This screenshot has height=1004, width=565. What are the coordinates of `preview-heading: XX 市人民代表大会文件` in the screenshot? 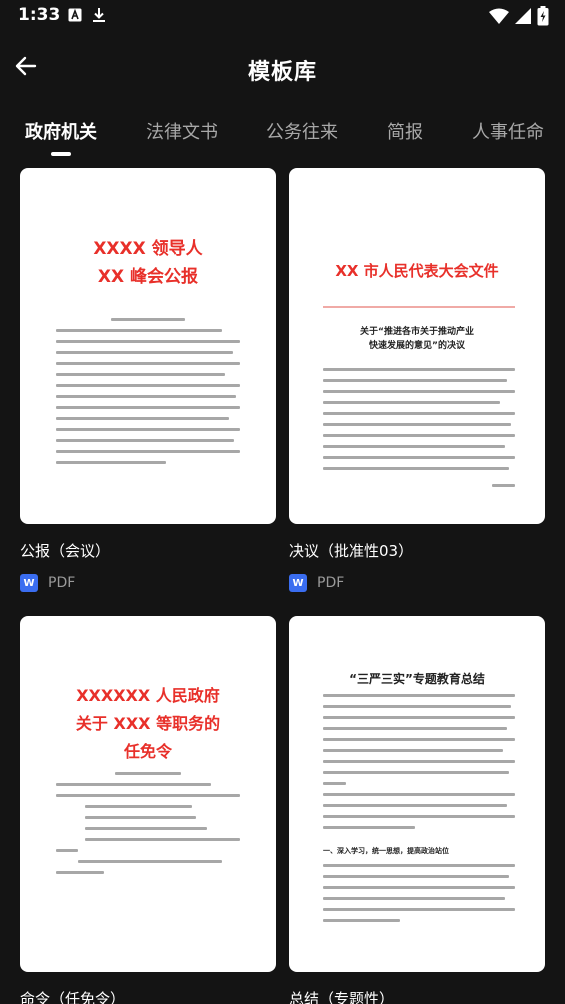 It's located at (417, 271).